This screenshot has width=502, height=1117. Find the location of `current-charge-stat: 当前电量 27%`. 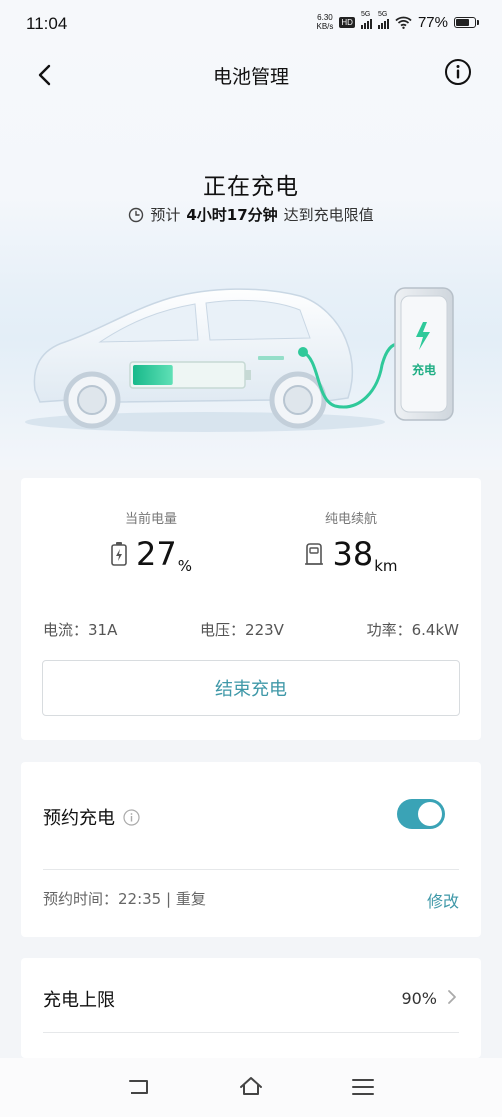

current-charge-stat: 当前电量 27% is located at coordinates (151, 541).